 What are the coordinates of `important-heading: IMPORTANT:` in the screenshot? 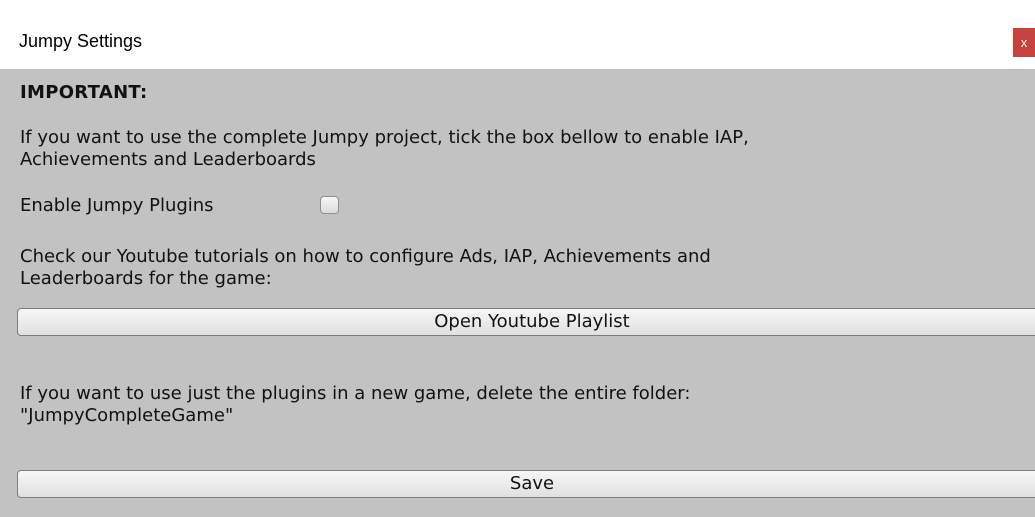 It's located at (84, 92).